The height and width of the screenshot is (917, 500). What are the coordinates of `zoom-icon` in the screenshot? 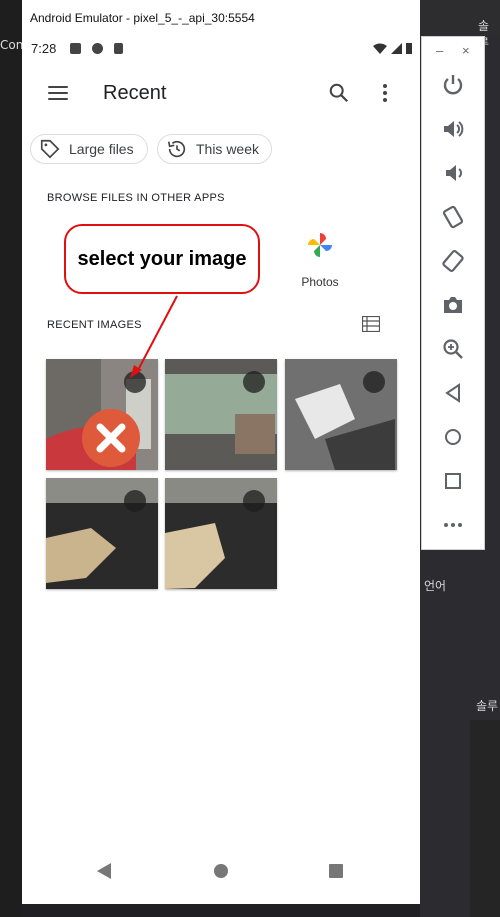 It's located at (453, 349).